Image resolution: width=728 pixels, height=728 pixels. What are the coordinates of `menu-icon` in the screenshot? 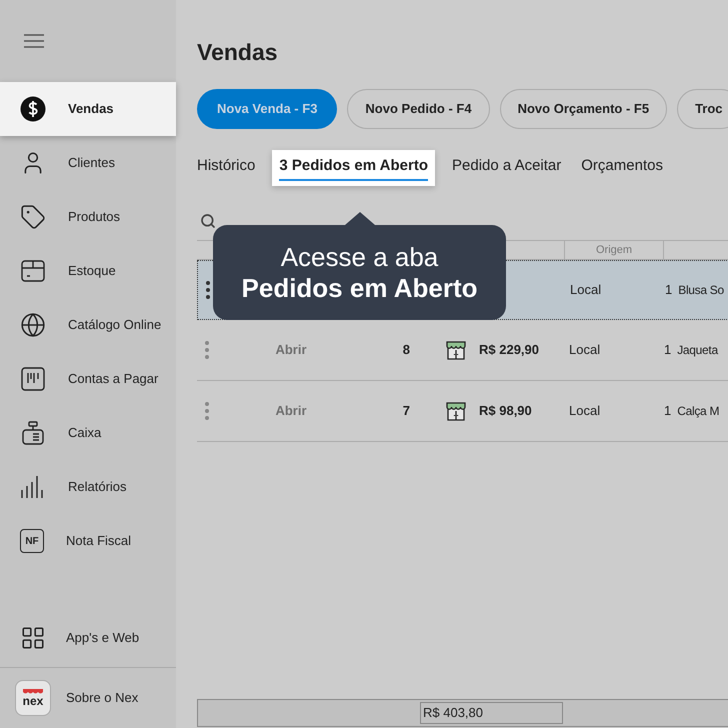 It's located at (34, 41).